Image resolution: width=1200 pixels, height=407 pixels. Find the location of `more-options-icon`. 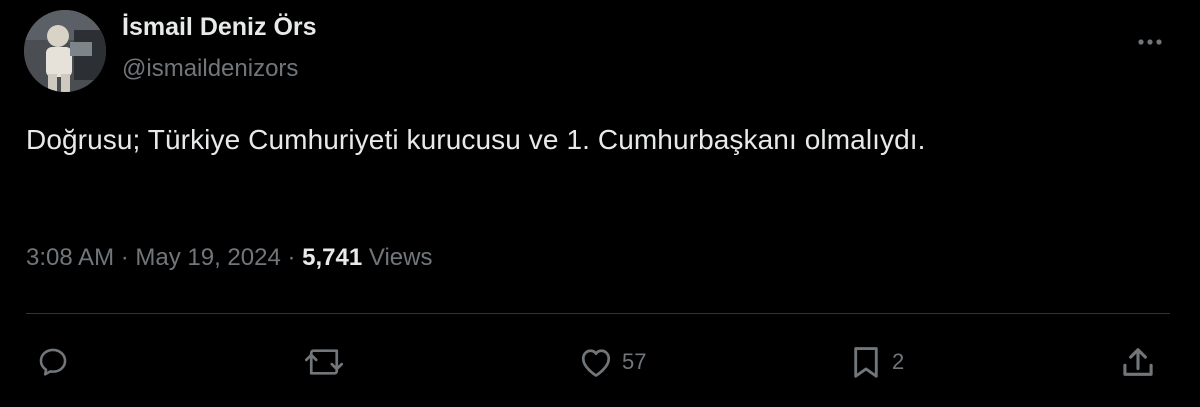

more-options-icon is located at coordinates (1150, 42).